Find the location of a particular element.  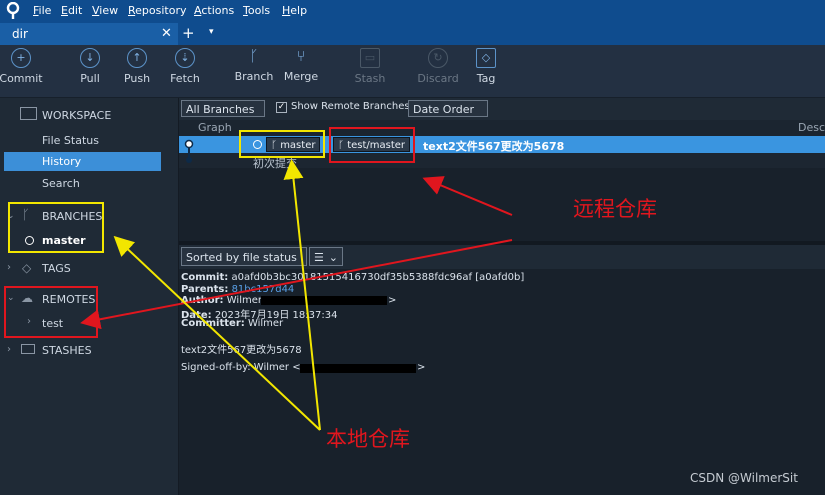

remote-repo-annotation: 远程仓库 is located at coordinates (615, 209).